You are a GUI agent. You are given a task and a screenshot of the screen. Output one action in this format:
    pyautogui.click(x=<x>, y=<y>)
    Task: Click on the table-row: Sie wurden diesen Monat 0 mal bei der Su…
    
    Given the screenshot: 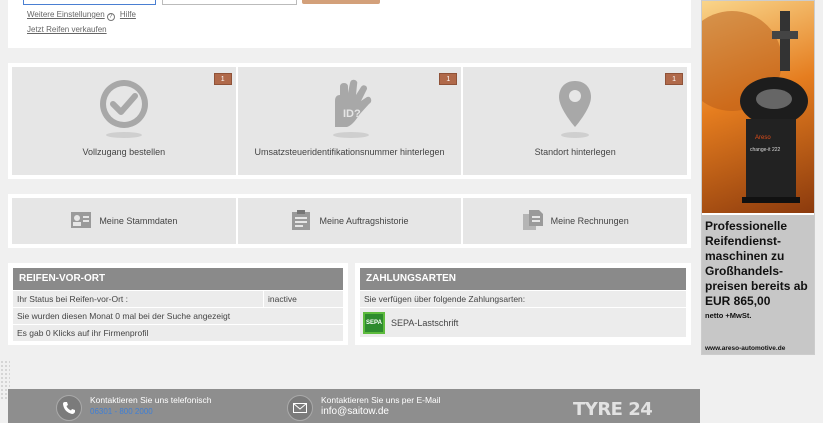 What is the action you would take?
    pyautogui.click(x=178, y=315)
    